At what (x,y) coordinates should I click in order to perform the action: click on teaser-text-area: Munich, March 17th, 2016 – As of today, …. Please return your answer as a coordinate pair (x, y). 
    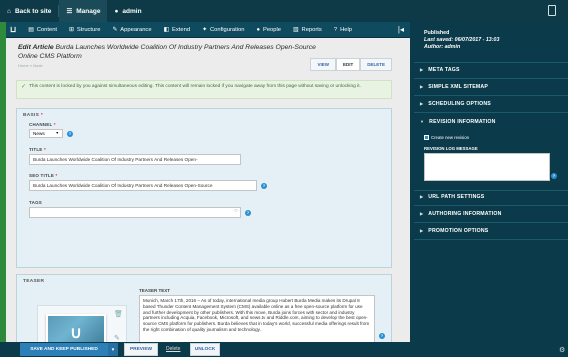
    Looking at the image, I should click on (257, 318).